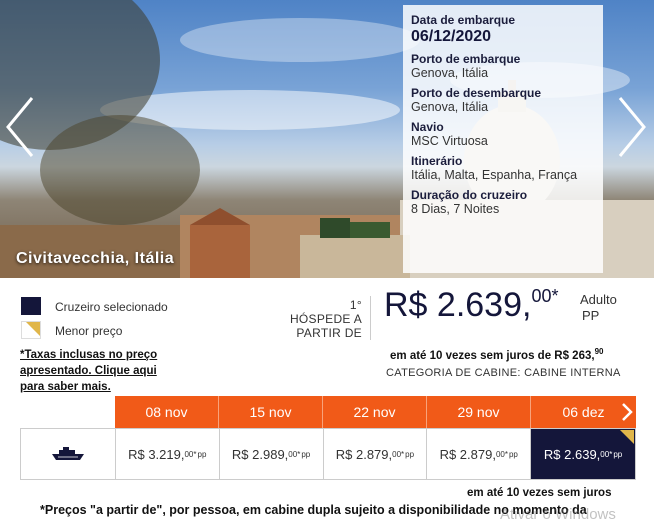 This screenshot has width=654, height=521. Describe the element at coordinates (325, 319) in the screenshot. I see `guest-label-line-2: HÓSPEDE A` at that location.